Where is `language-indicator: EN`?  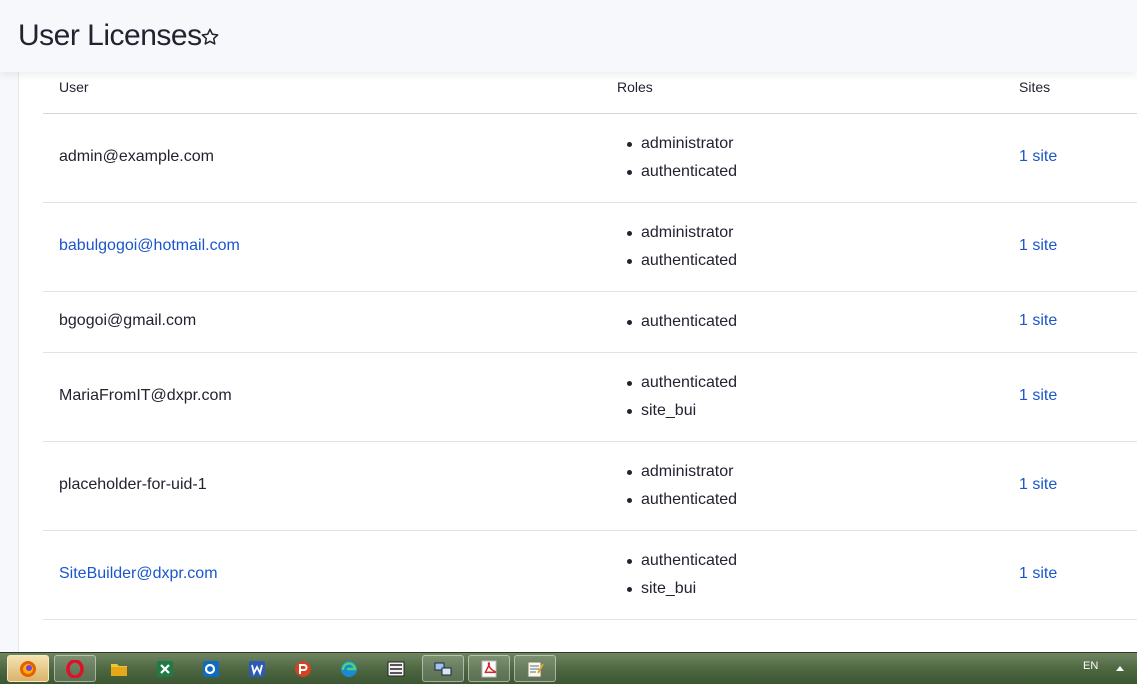
language-indicator: EN is located at coordinates (1090, 666).